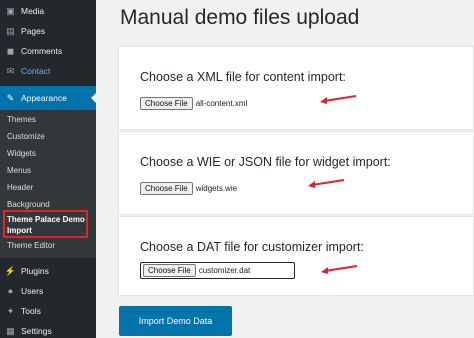 This screenshot has width=474, height=338. I want to click on submenu-theme-editor: Theme Editor, so click(31, 245).